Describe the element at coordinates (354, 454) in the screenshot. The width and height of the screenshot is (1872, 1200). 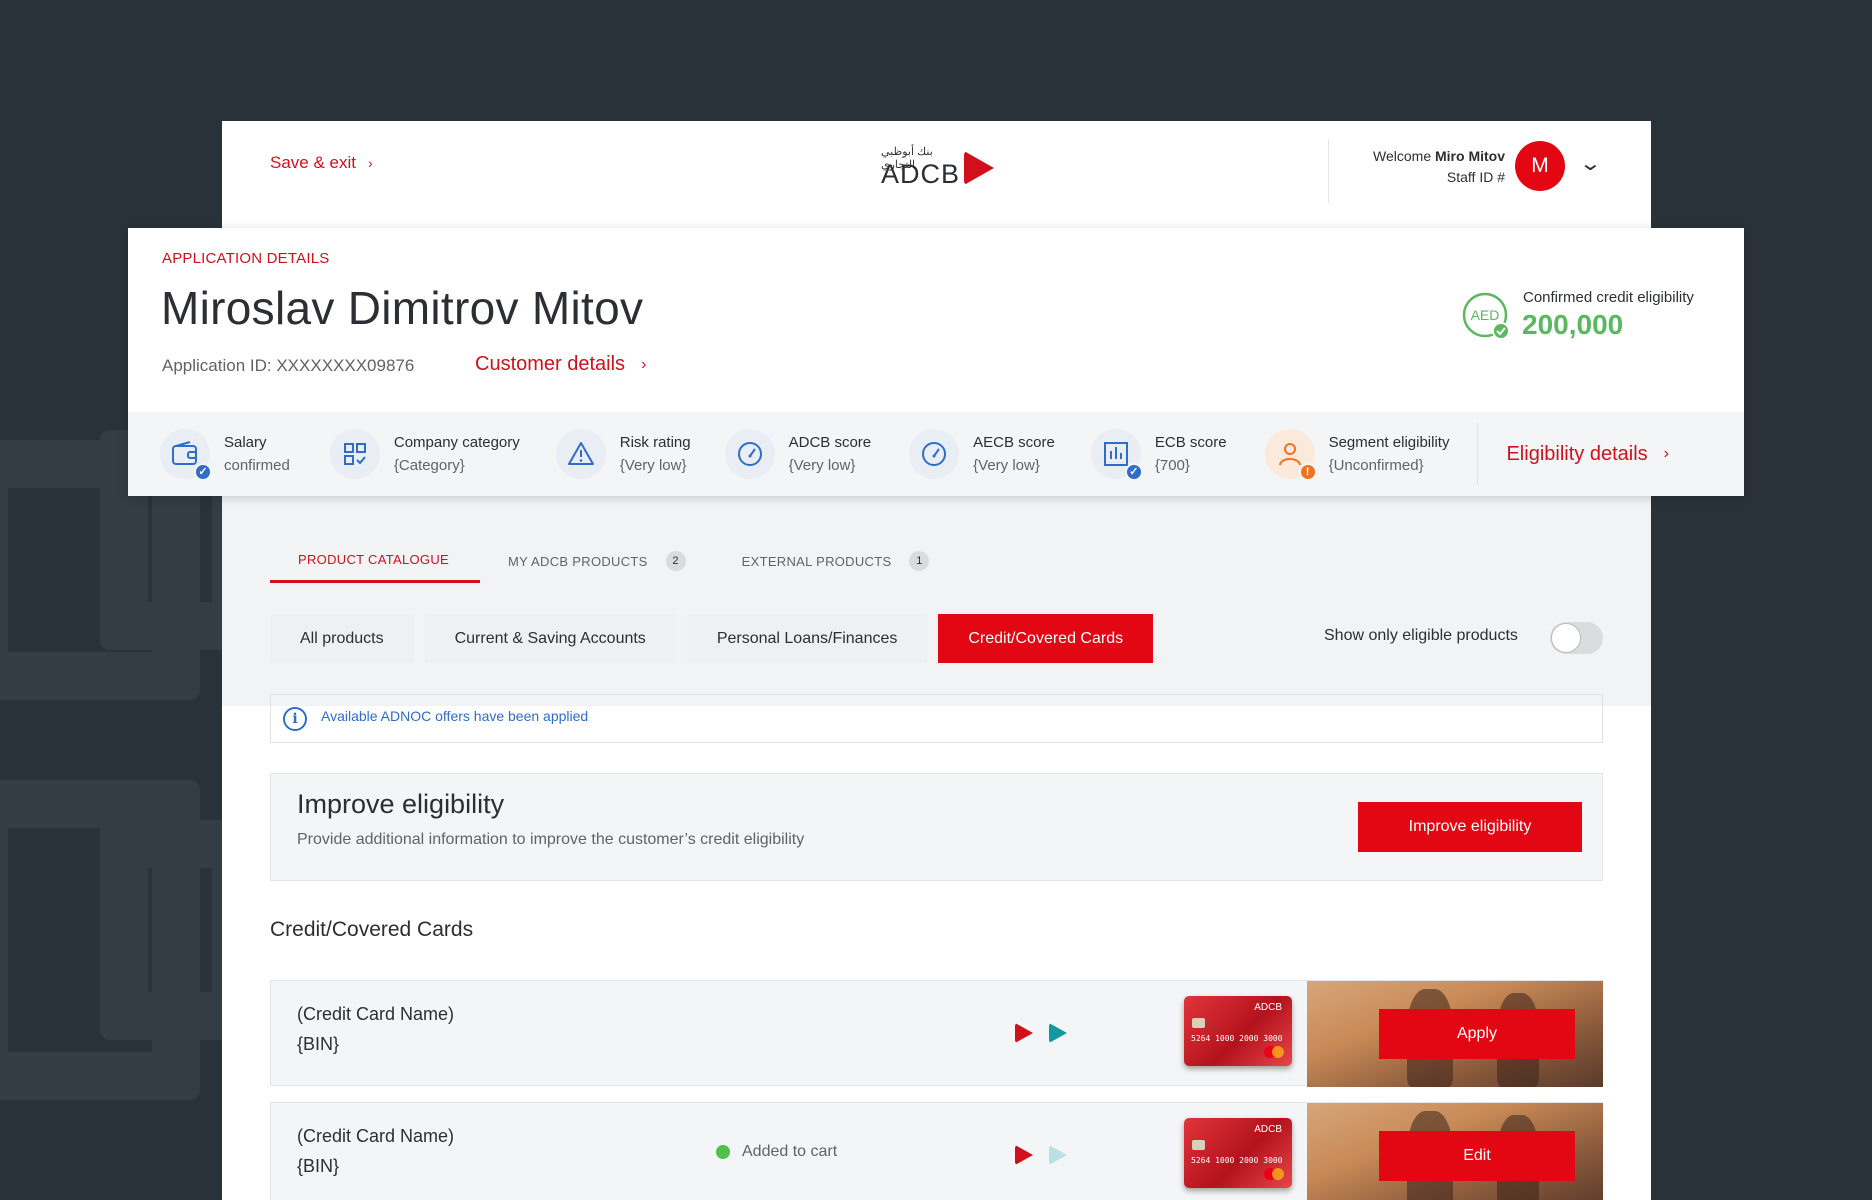
I see `grid-icon` at that location.